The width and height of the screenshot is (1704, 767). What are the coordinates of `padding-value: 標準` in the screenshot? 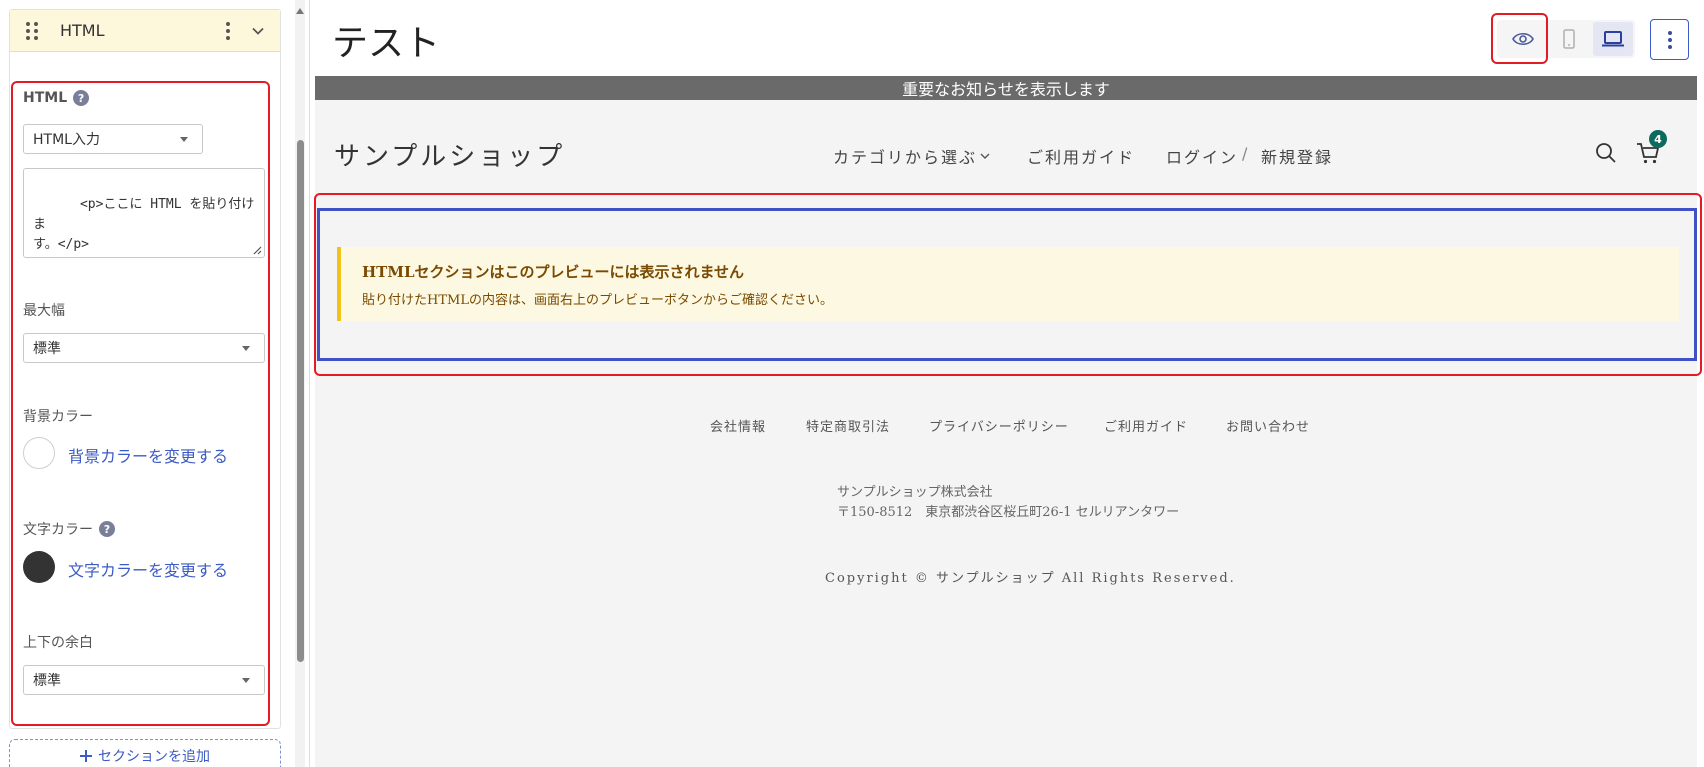 It's located at (47, 681).